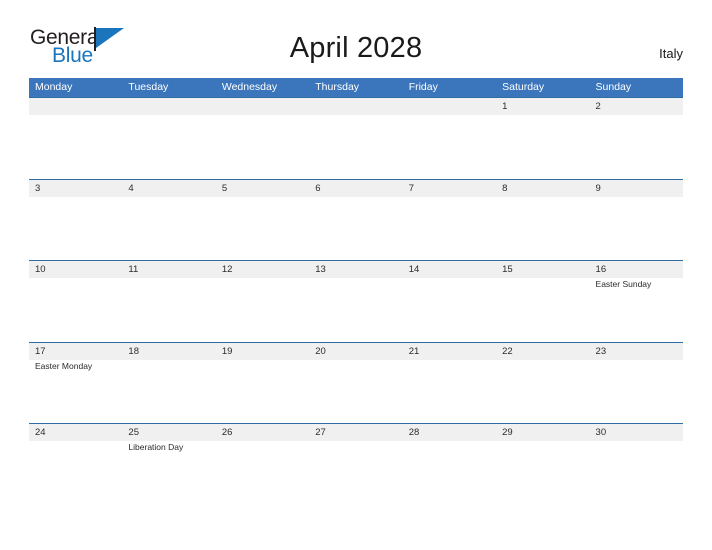  I want to click on day-number: 5, so click(224, 188).